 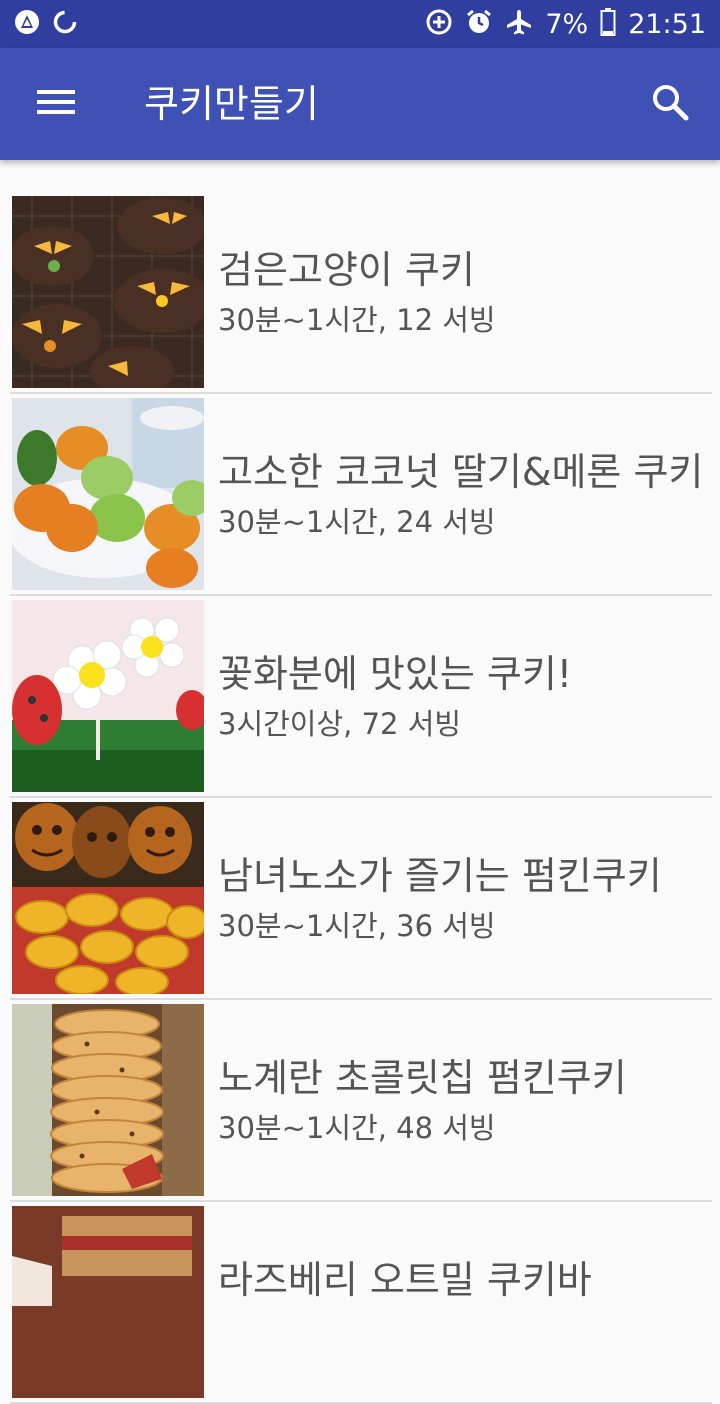 I want to click on airplane-mode-icon, so click(x=519, y=24).